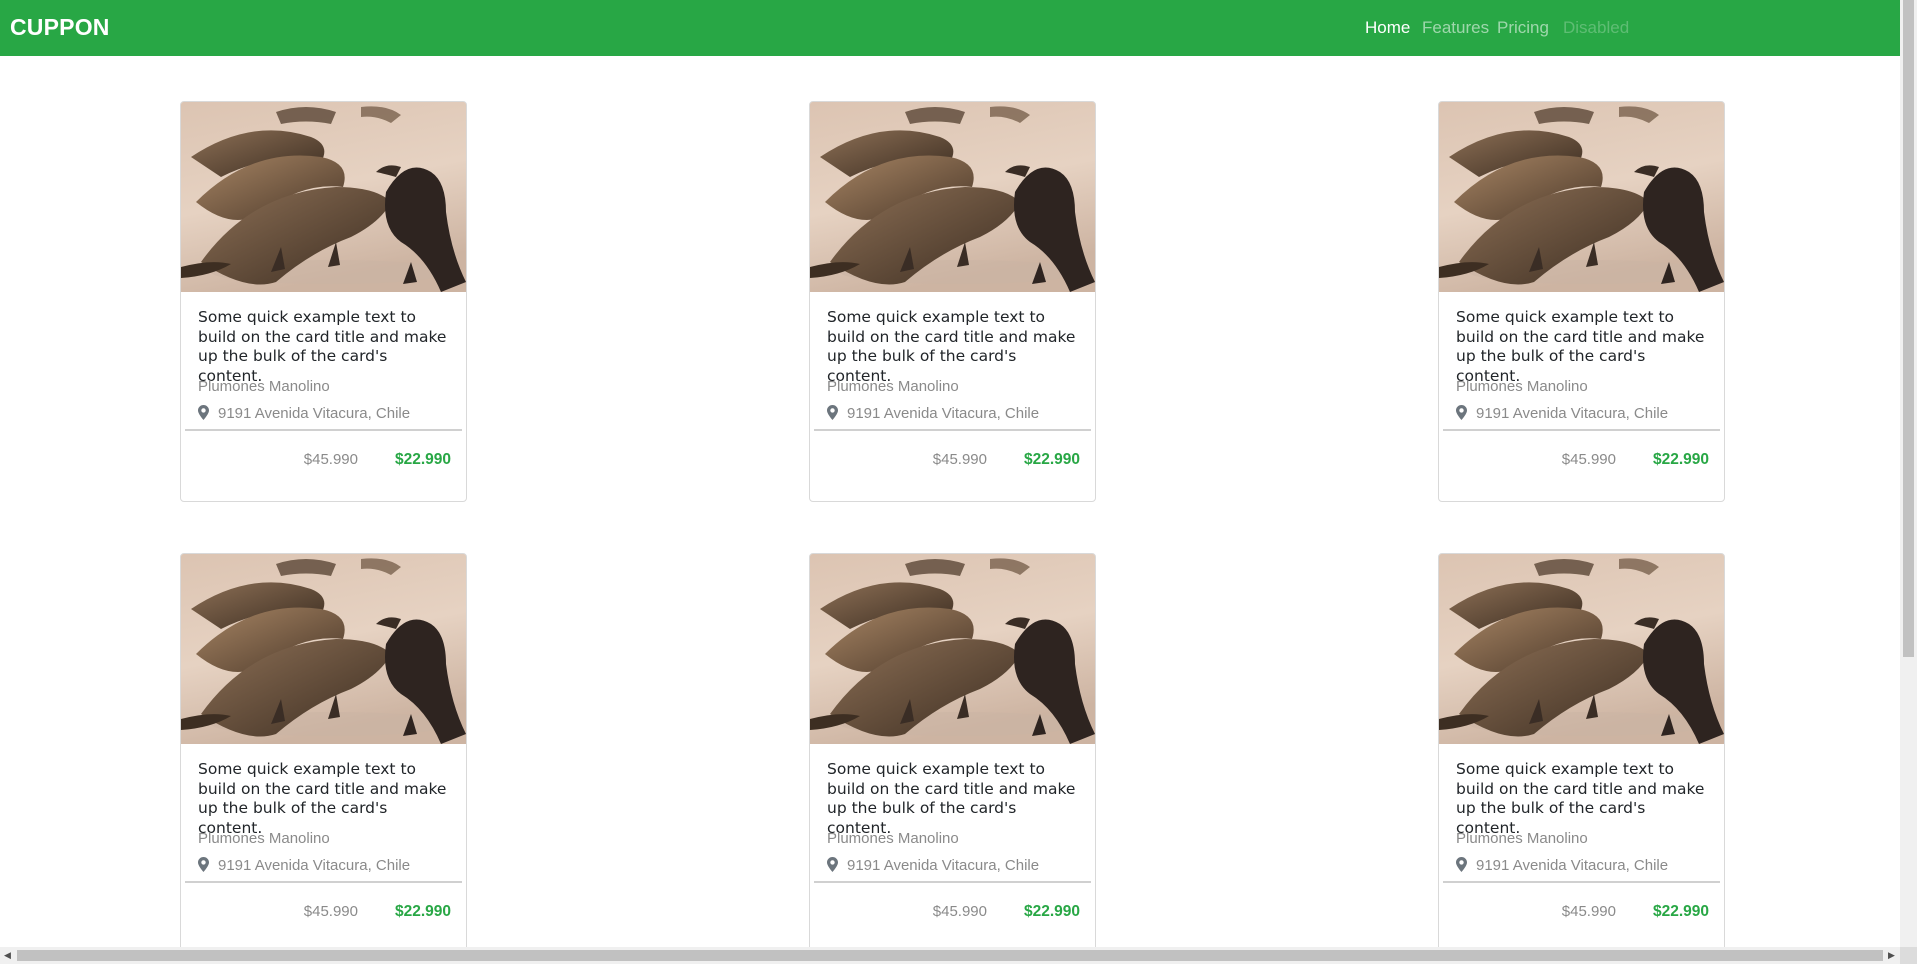 This screenshot has height=964, width=1917. What do you see at coordinates (60, 27) in the screenshot?
I see `brand-logo: CUPPON` at bounding box center [60, 27].